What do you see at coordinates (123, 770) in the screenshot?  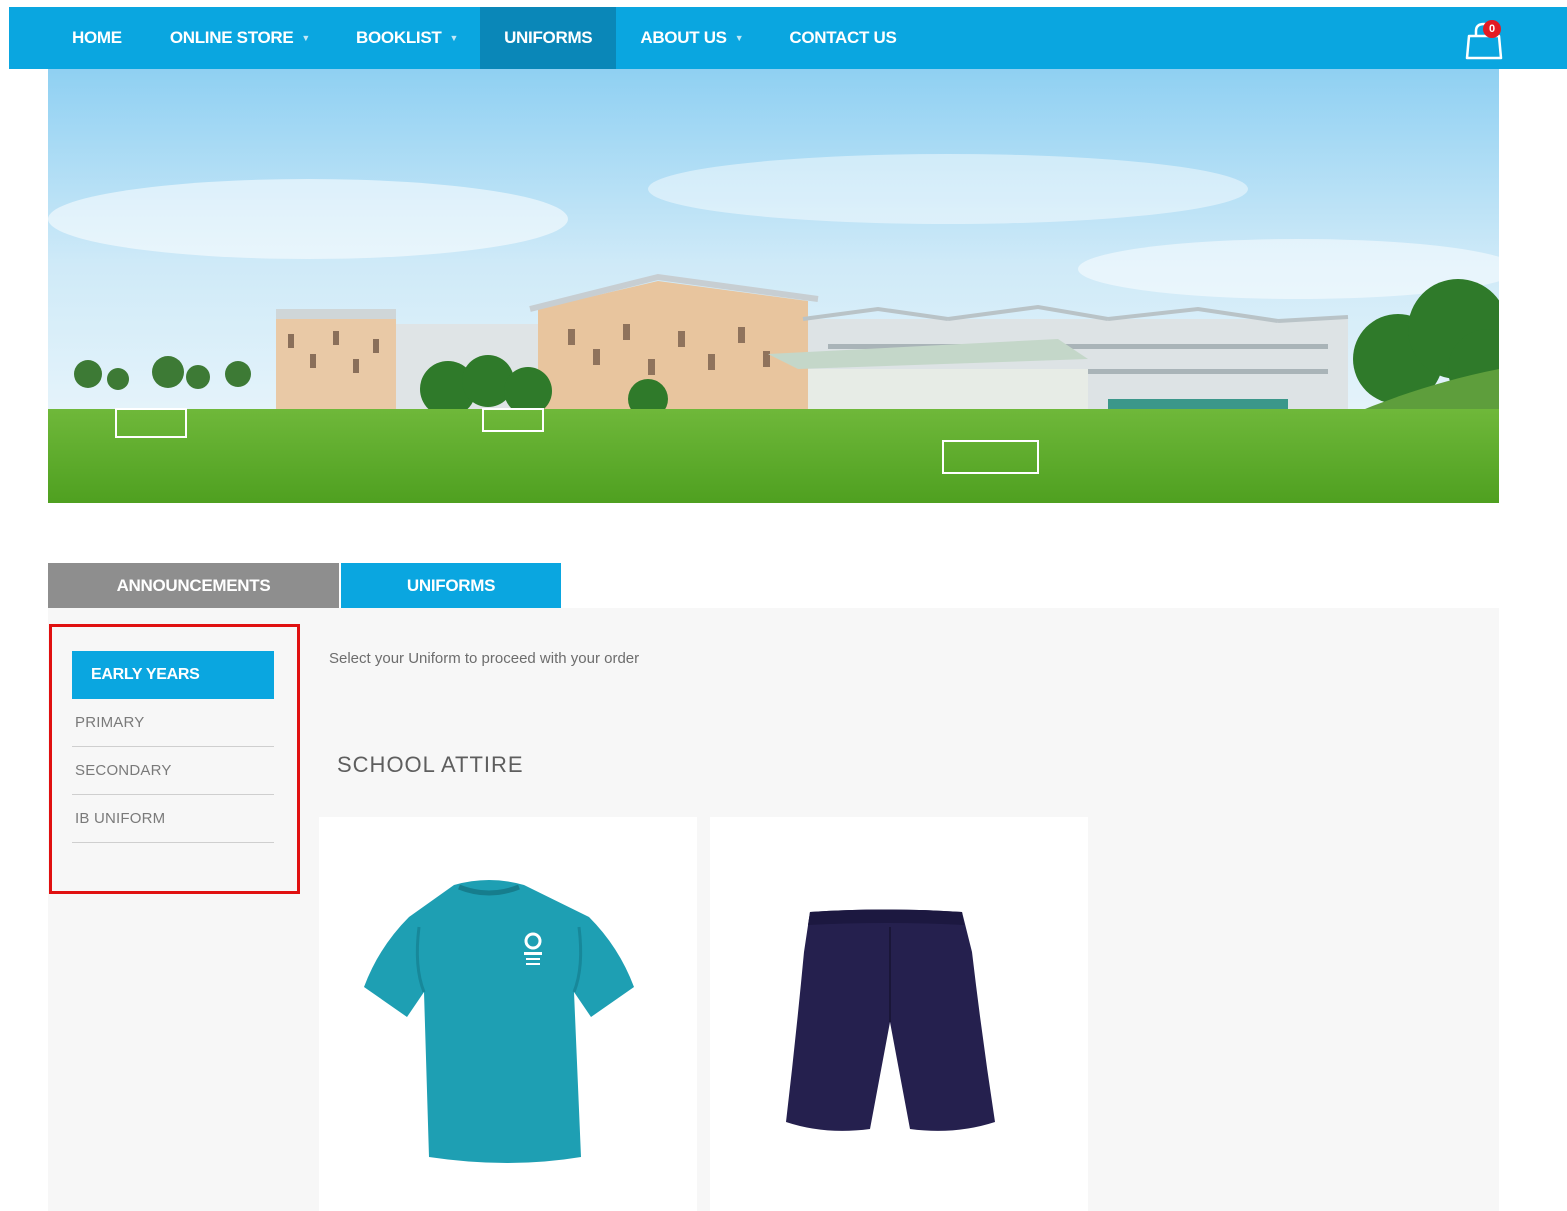 I see `side-item-label: SECONDARY` at bounding box center [123, 770].